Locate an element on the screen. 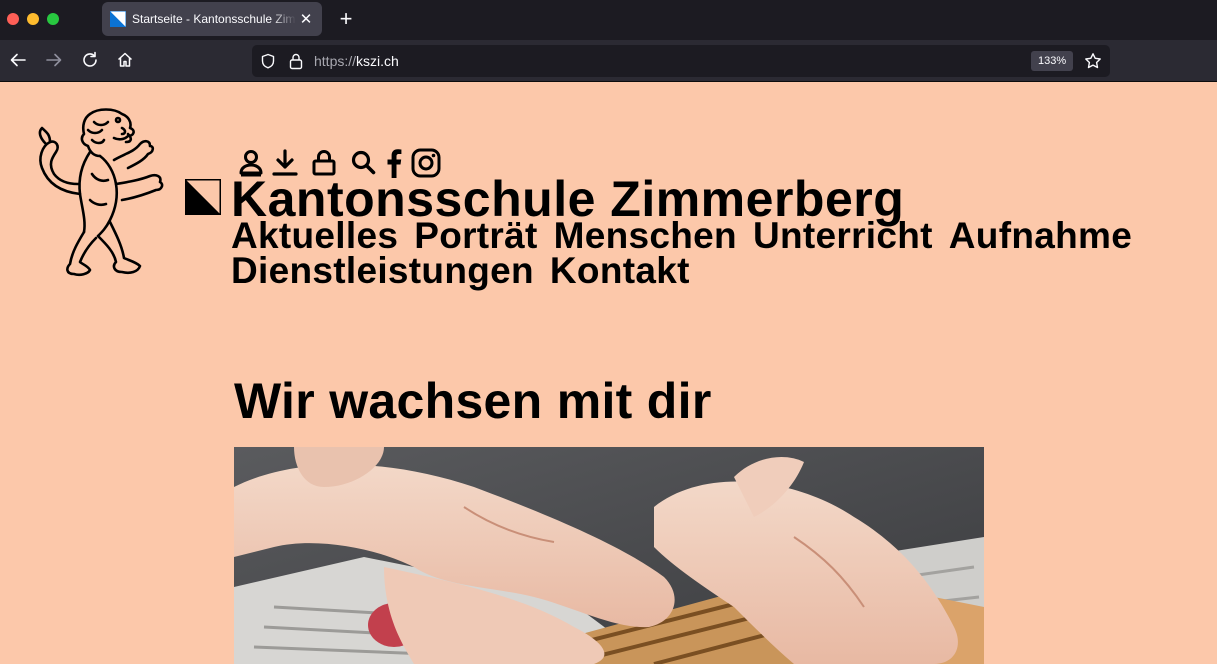 The image size is (1217, 664). reload-button is located at coordinates (90, 60).